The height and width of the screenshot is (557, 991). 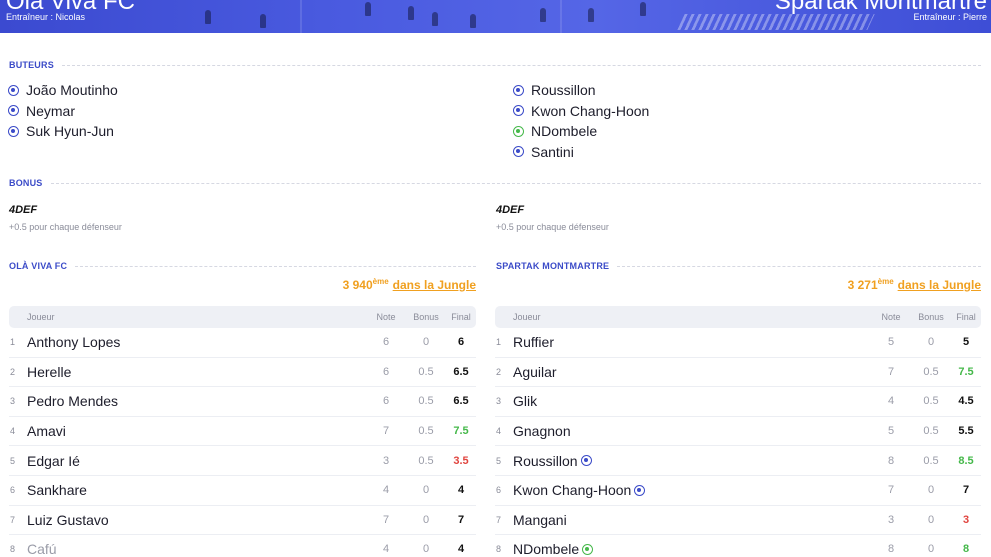 What do you see at coordinates (950, 17) in the screenshot?
I see `away-team-coach: Entraîneur : Pierre` at bounding box center [950, 17].